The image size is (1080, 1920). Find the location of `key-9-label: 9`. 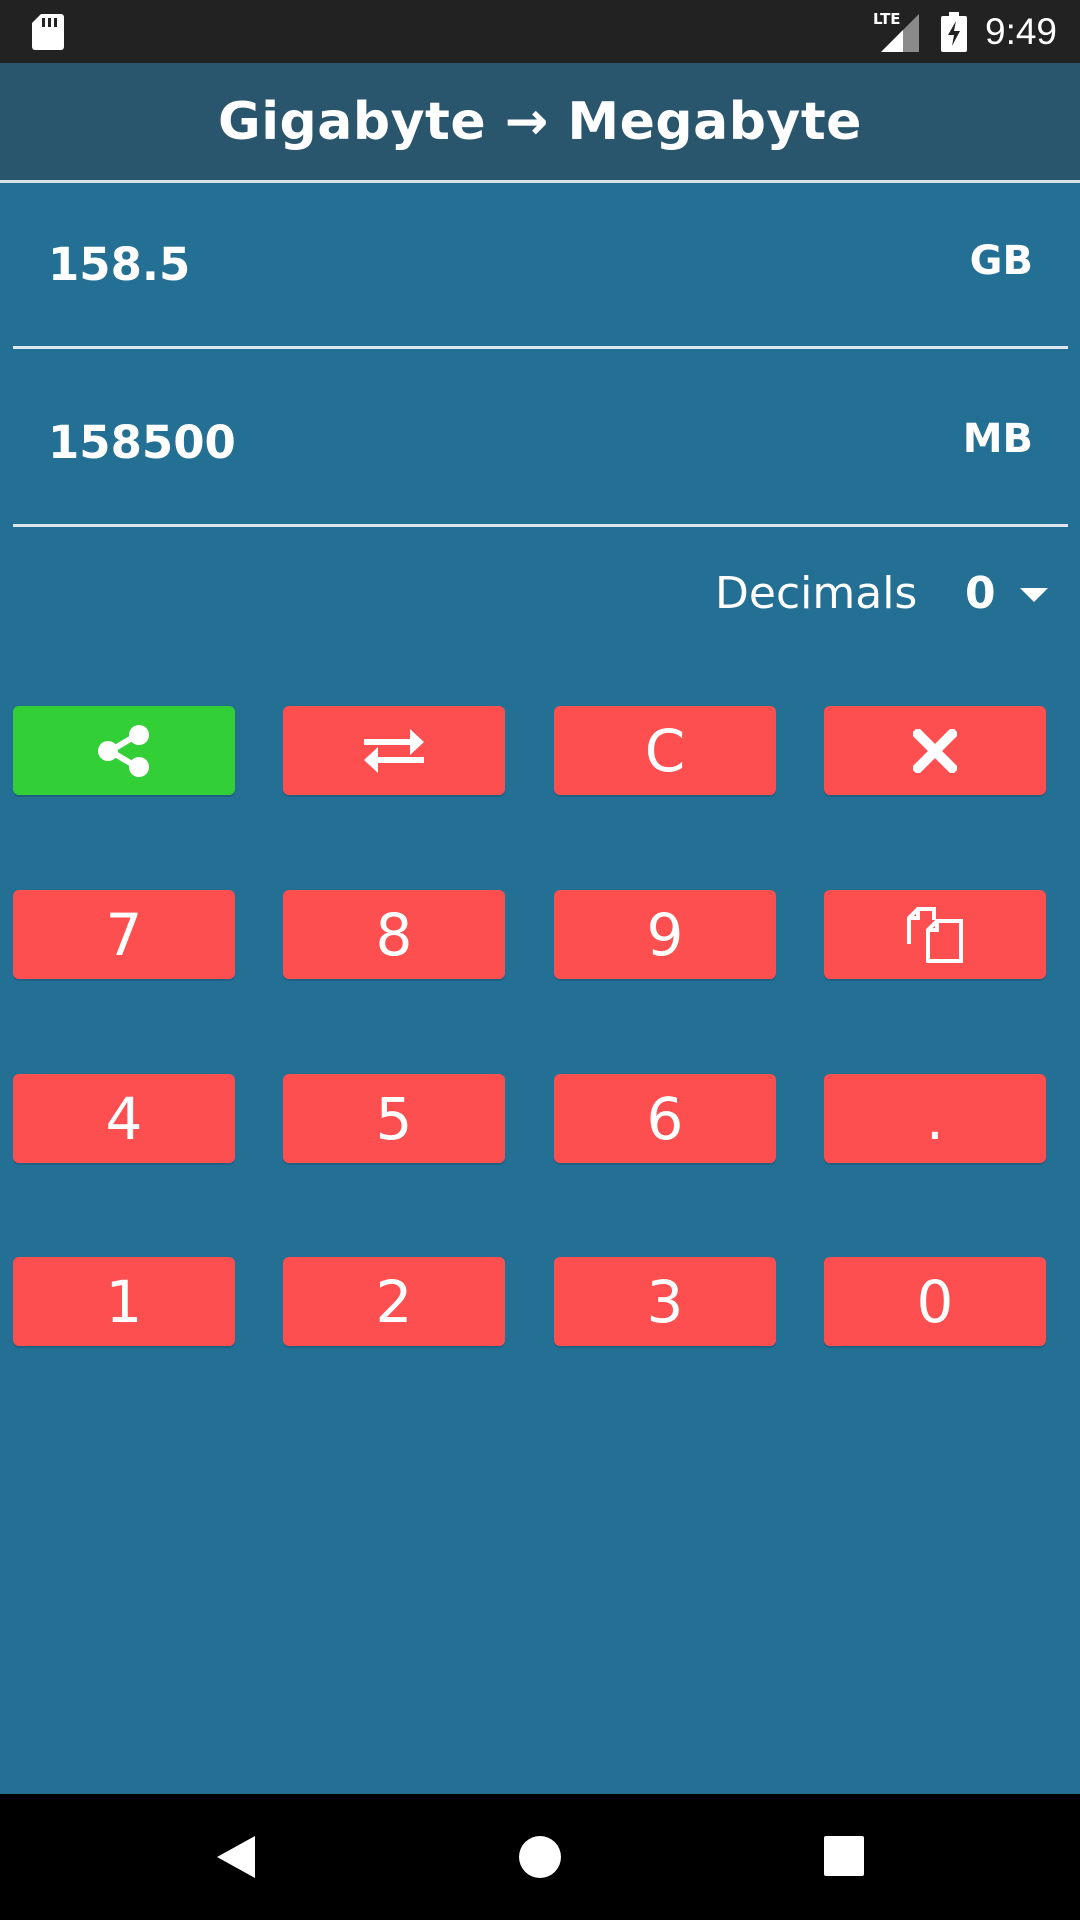

key-9-label: 9 is located at coordinates (665, 934).